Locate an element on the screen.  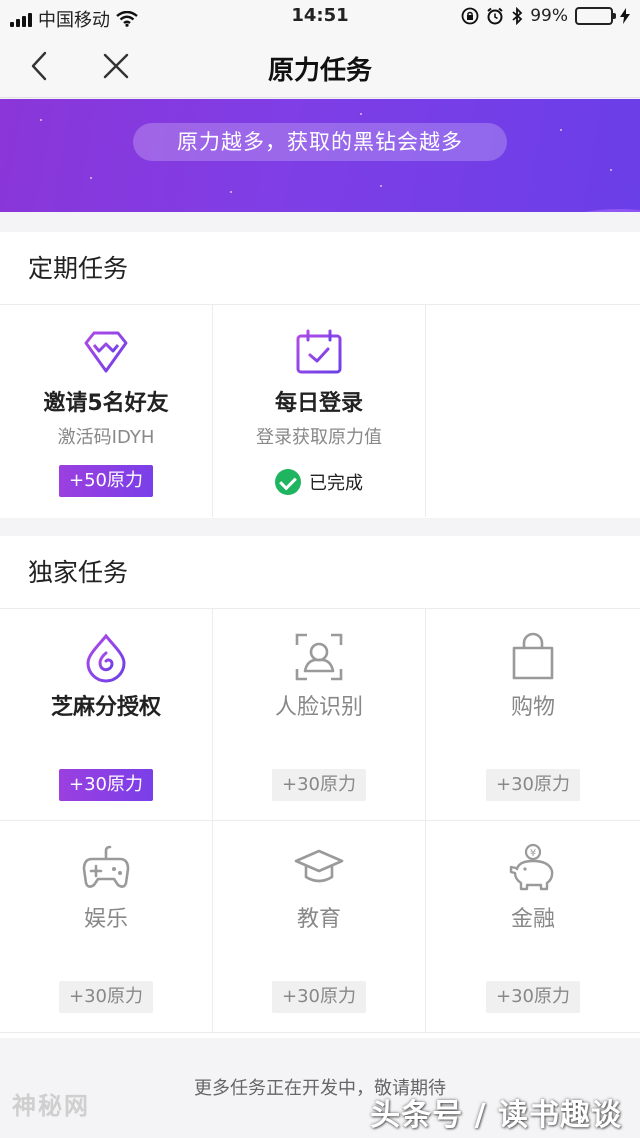
nav-bar: 原力任务 is located at coordinates (320, 66).